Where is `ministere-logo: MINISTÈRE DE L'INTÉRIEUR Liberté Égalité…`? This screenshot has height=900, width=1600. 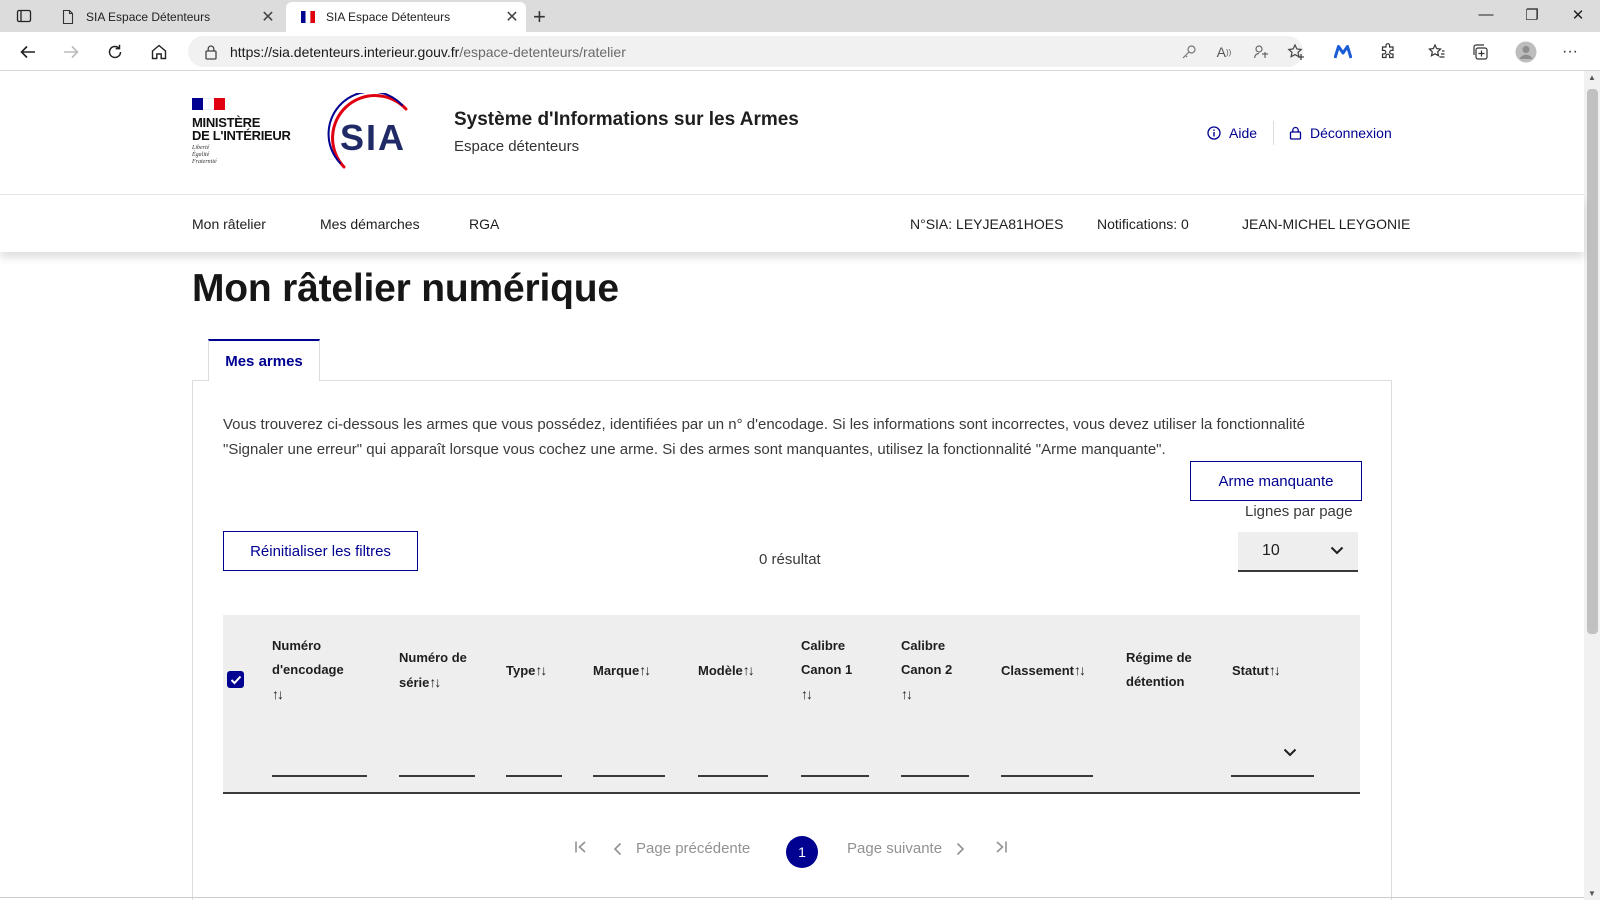
ministere-logo: MINISTÈRE DE L'INTÉRIEUR Liberté Égalité… is located at coordinates (241, 132).